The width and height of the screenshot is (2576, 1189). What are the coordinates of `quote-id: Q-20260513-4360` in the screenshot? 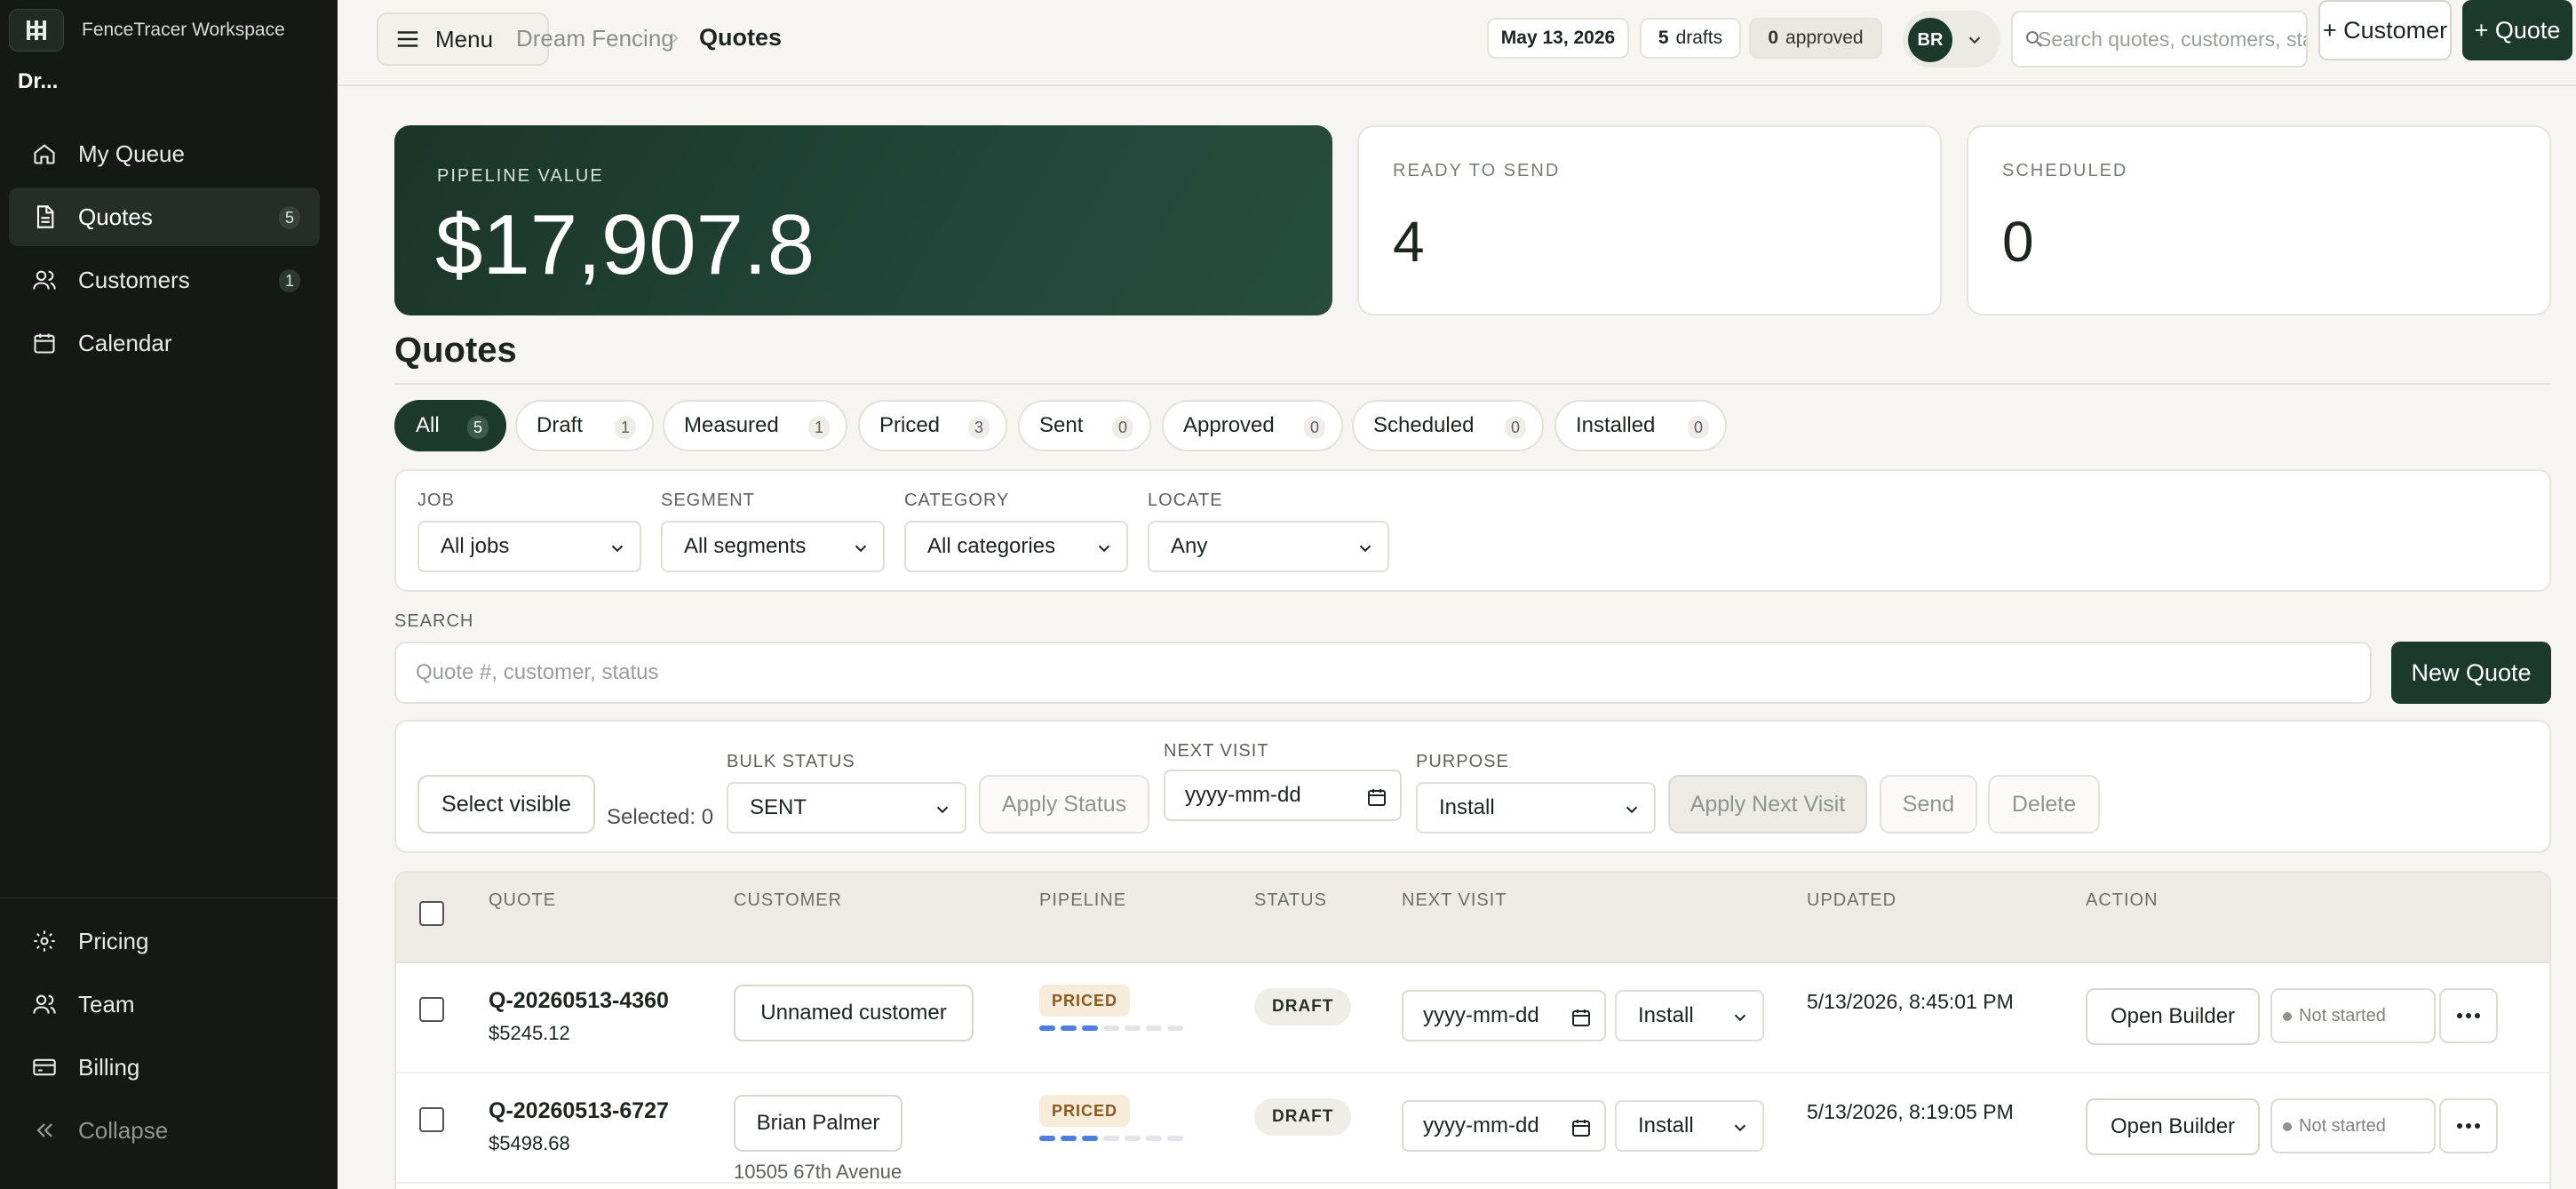 It's located at (579, 1001).